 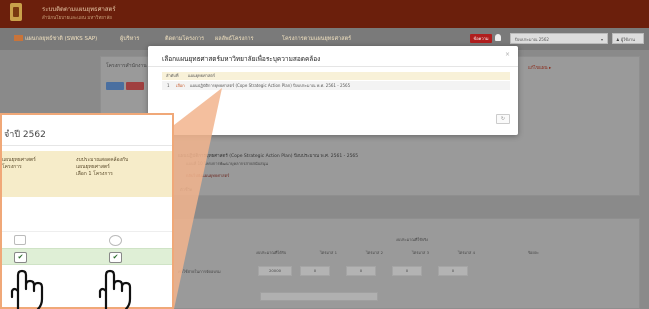 I want to click on zoom-col1-line1: แผนยุทธศาสตร์, so click(x=19, y=160).